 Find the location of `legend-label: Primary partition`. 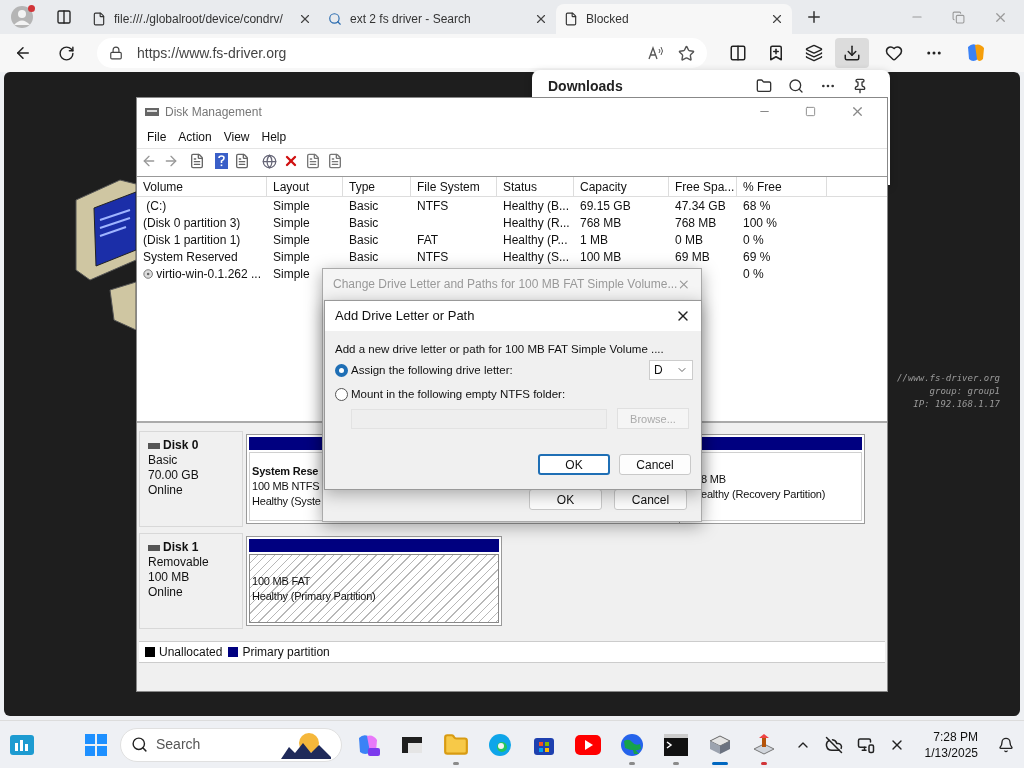

legend-label: Primary partition is located at coordinates (286, 652).